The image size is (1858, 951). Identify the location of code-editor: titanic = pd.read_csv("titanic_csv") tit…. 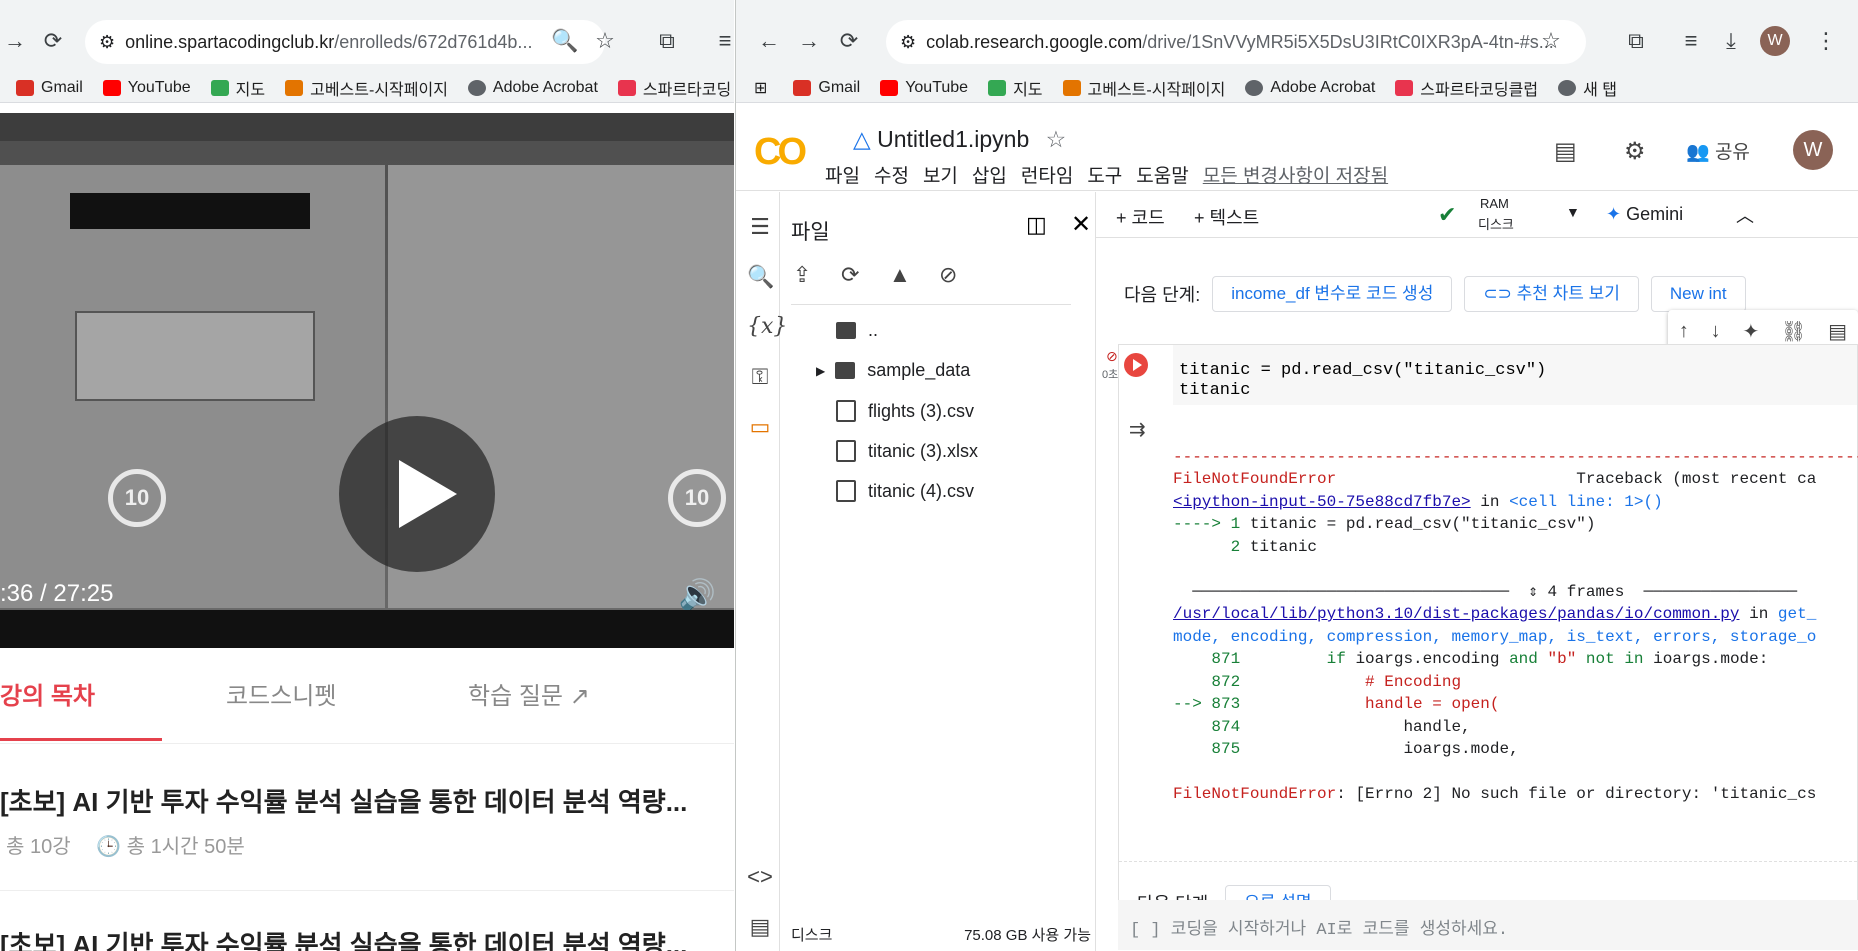
(1515, 375).